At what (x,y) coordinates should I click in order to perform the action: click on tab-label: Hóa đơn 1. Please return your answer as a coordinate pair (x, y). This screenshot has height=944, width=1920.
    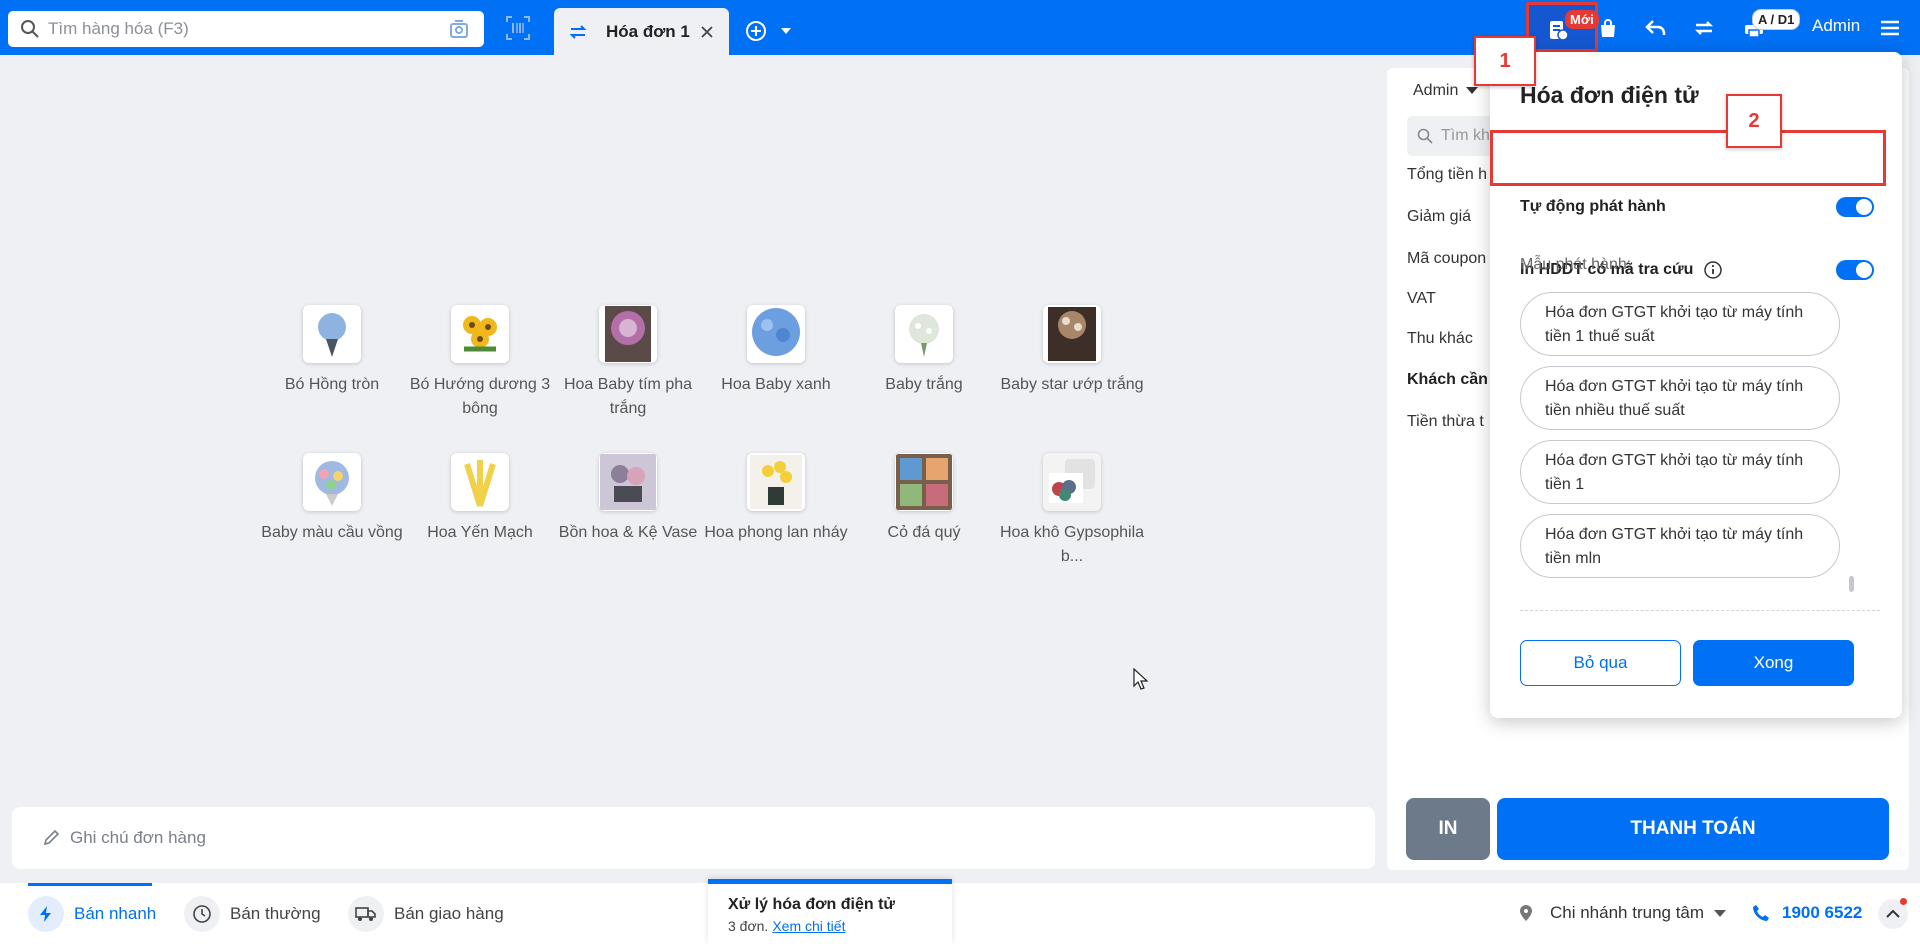
    Looking at the image, I should click on (648, 31).